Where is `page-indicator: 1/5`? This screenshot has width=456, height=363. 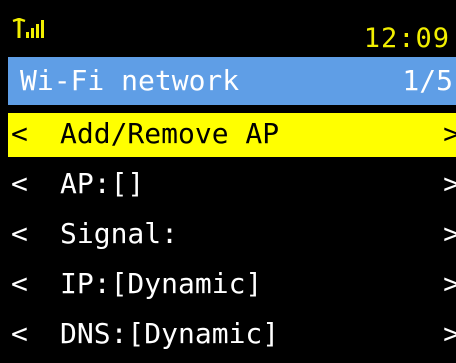
page-indicator: 1/5 is located at coordinates (427, 80).